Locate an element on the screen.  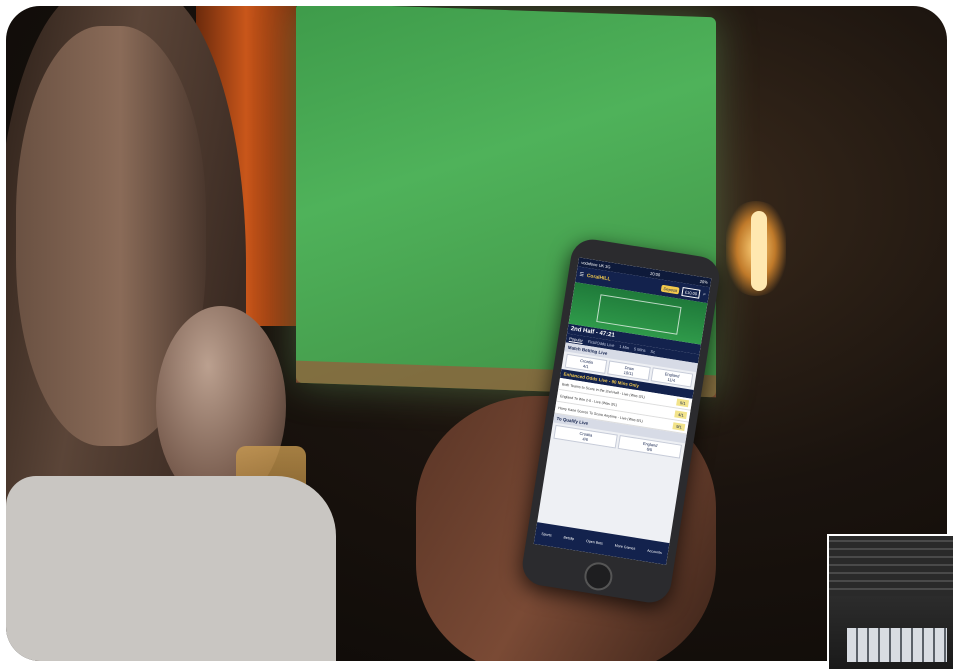
phone-home-button is located at coordinates (598, 576).